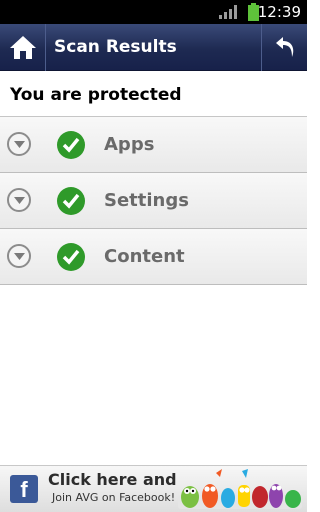 Image resolution: width=320 pixels, height=512 pixels. I want to click on result-label: Apps, so click(129, 144).